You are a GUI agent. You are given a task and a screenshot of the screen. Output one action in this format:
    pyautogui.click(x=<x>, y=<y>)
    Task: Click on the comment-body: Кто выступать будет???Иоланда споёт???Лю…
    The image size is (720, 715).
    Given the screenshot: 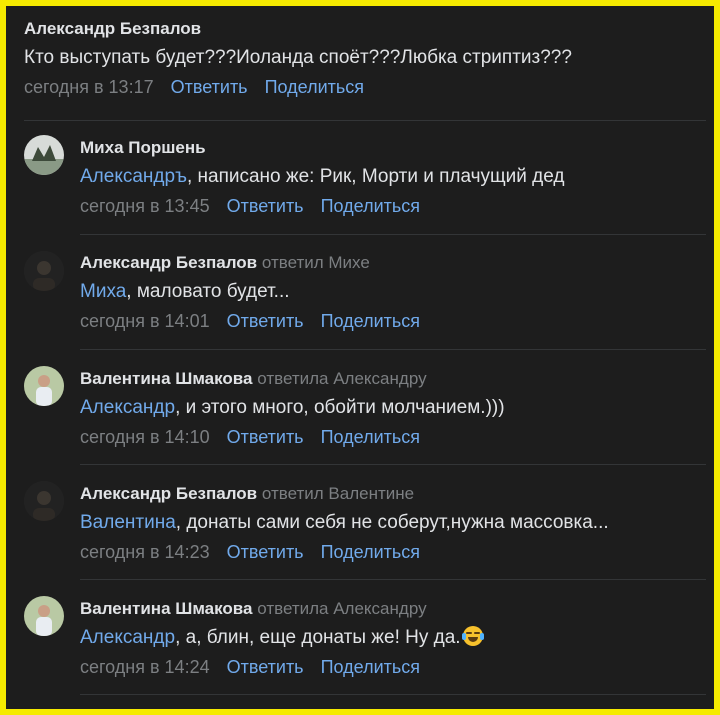 What is the action you would take?
    pyautogui.click(x=298, y=57)
    